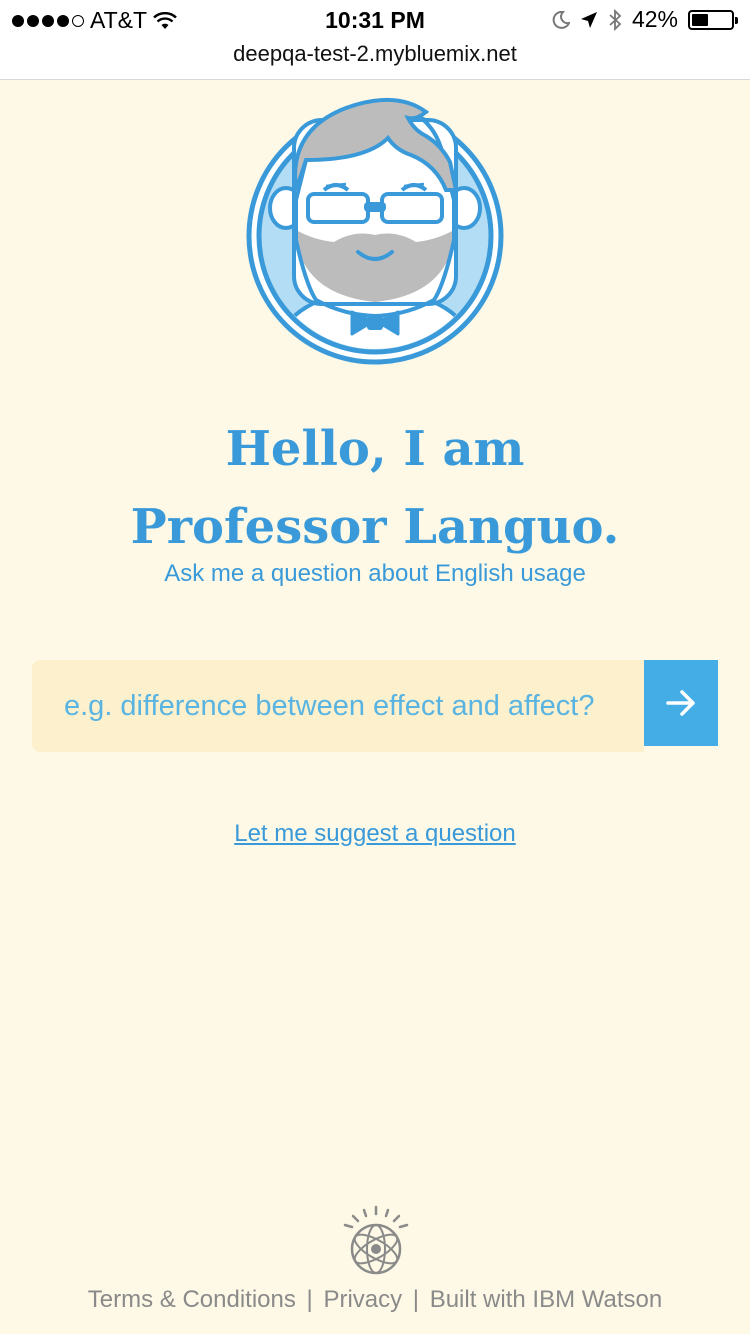  What do you see at coordinates (546, 1299) in the screenshot?
I see `built-with-watson-link: Built with IBM Watson` at bounding box center [546, 1299].